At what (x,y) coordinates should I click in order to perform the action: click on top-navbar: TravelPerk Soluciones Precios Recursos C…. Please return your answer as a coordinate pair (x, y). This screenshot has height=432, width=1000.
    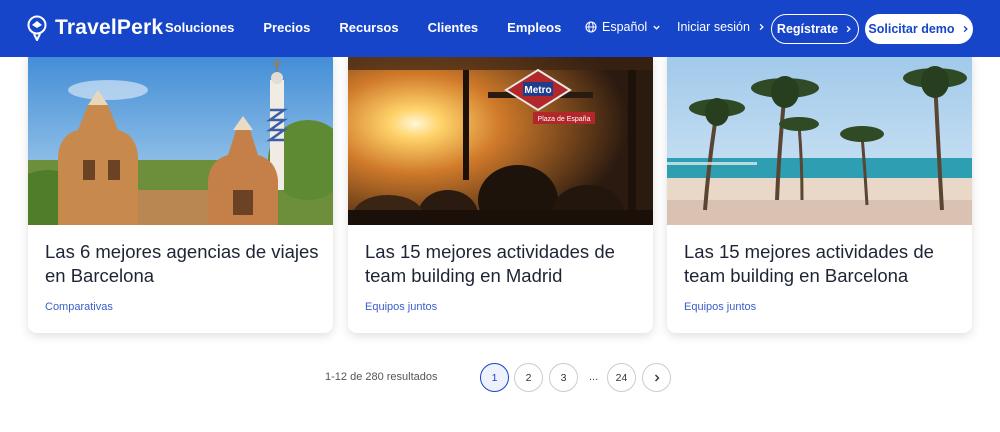
    Looking at the image, I should click on (500, 28).